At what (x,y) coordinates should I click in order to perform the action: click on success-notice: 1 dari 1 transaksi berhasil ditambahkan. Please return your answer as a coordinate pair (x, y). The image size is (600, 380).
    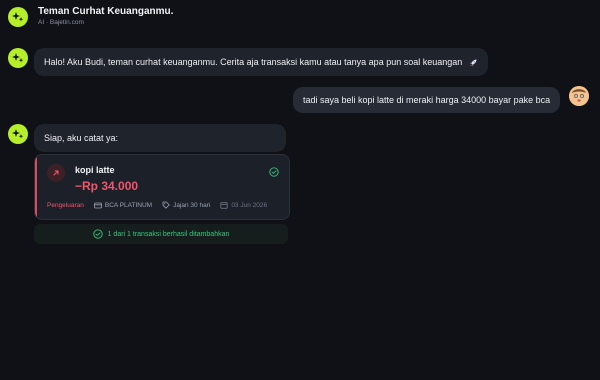
    Looking at the image, I should click on (161, 234).